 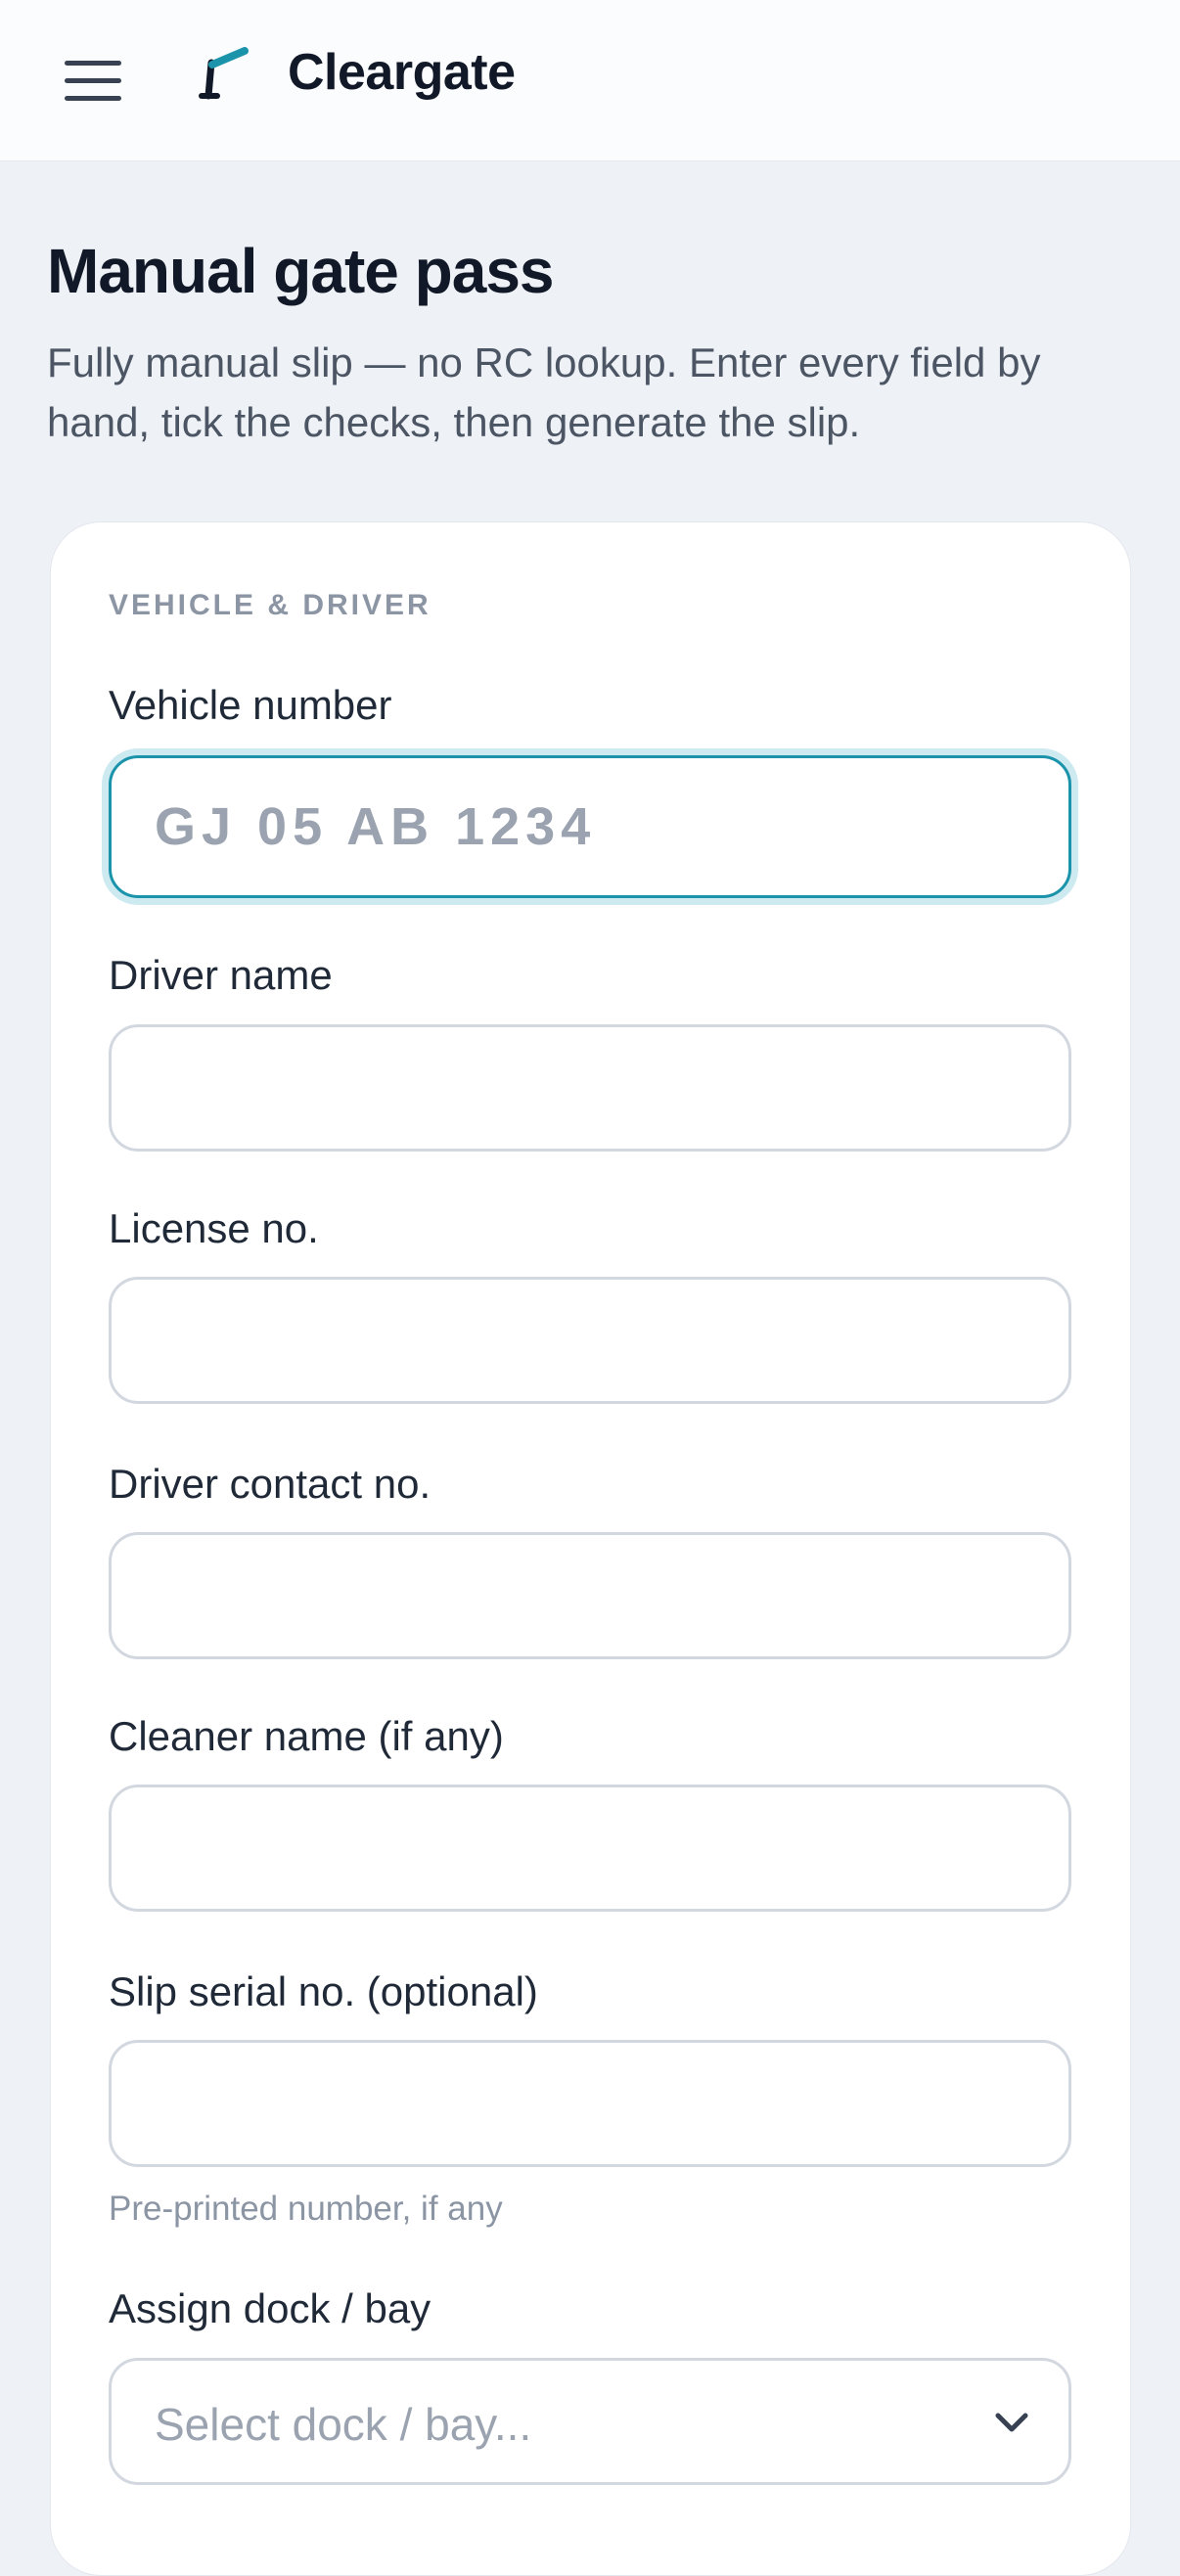 What do you see at coordinates (214, 1228) in the screenshot?
I see `license-no-label: License no.` at bounding box center [214, 1228].